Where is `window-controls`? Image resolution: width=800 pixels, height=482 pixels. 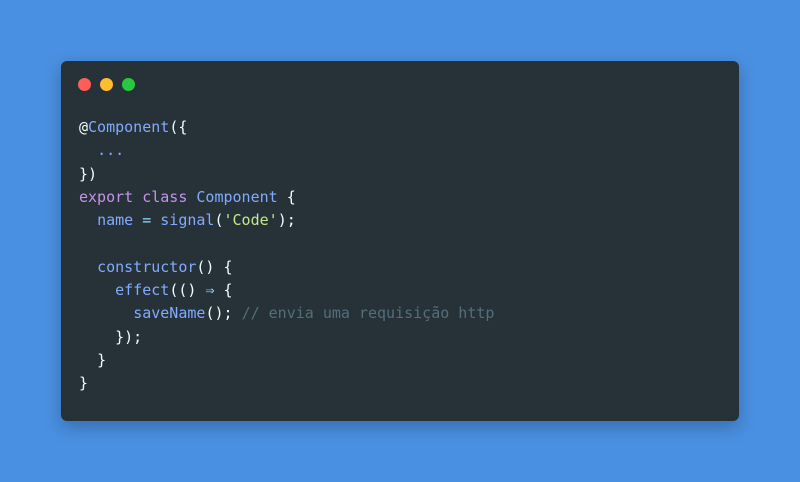
window-controls is located at coordinates (106, 84).